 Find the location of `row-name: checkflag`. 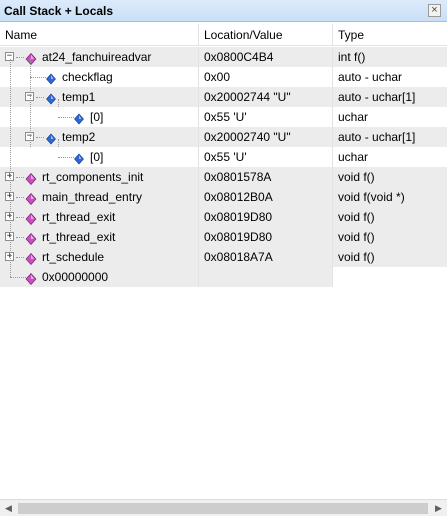

row-name: checkflag is located at coordinates (87, 77).